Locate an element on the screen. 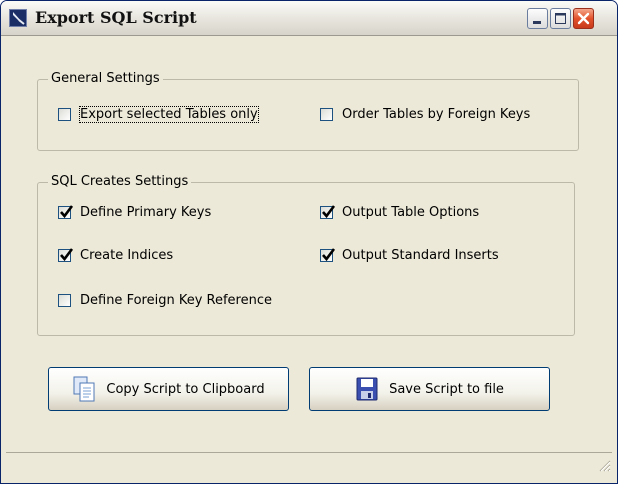 The image size is (618, 484). checkbox-label: Export selected Tables only is located at coordinates (169, 114).